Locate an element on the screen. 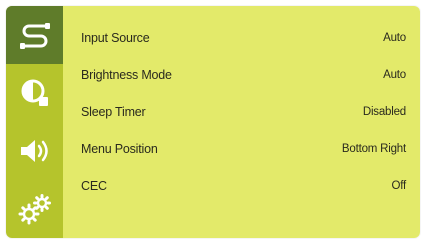  setting-row-input-source: Input Source Auto is located at coordinates (241, 37).